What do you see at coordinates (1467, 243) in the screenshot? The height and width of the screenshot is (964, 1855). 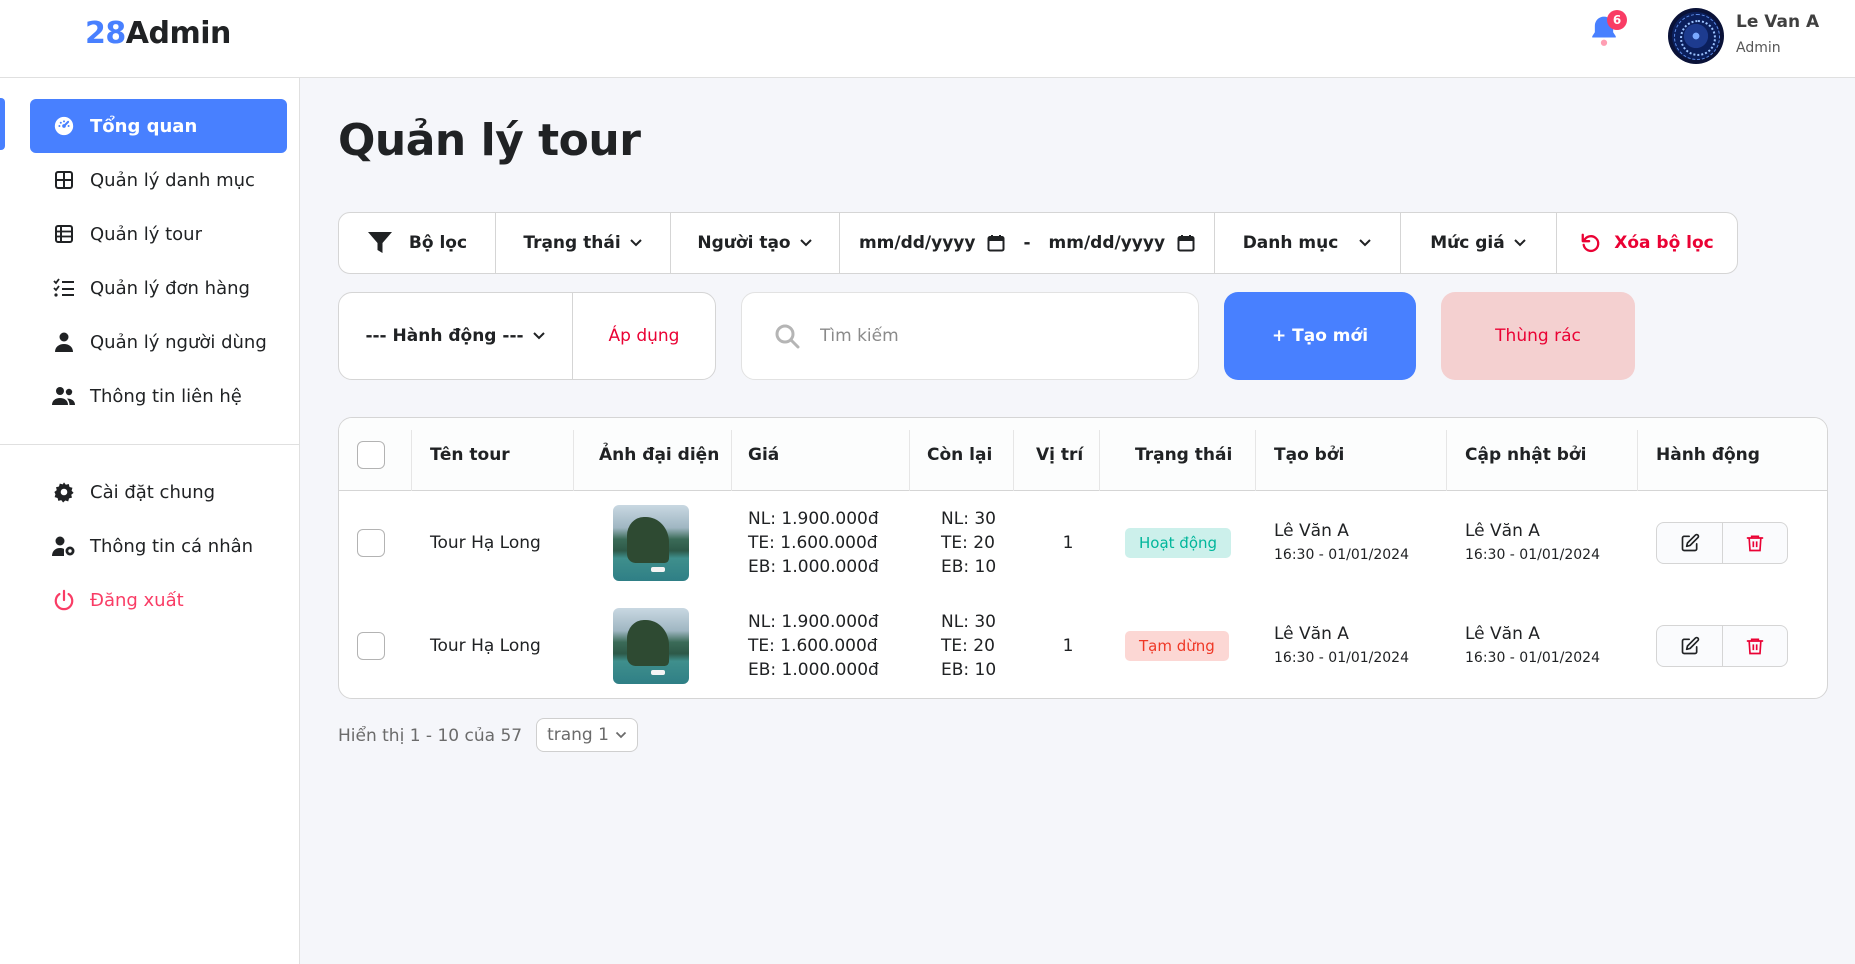 I see `price-filter-label: Mức giá` at bounding box center [1467, 243].